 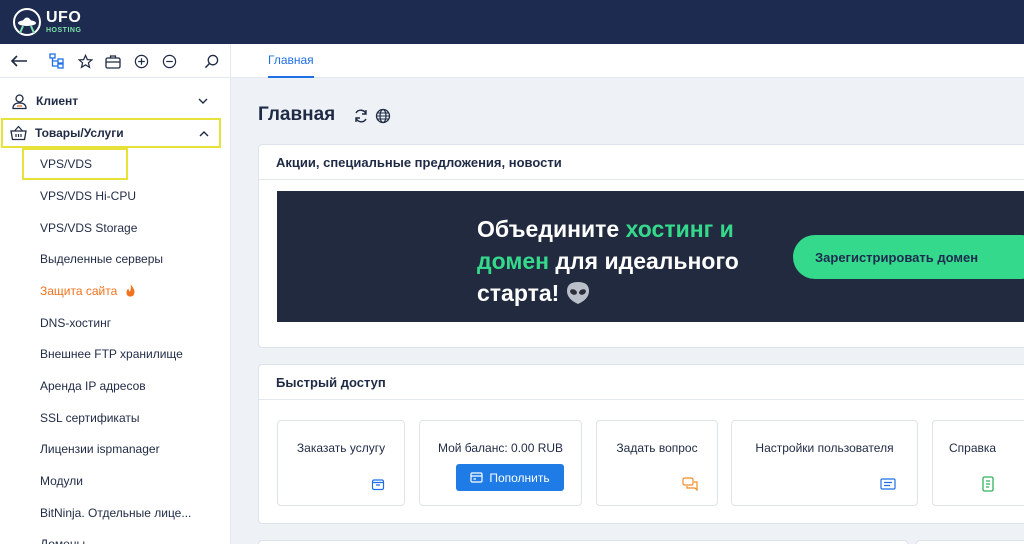 I want to click on quick-tile-label: Мой баланс: 0.00 RUB, so click(x=500, y=448).